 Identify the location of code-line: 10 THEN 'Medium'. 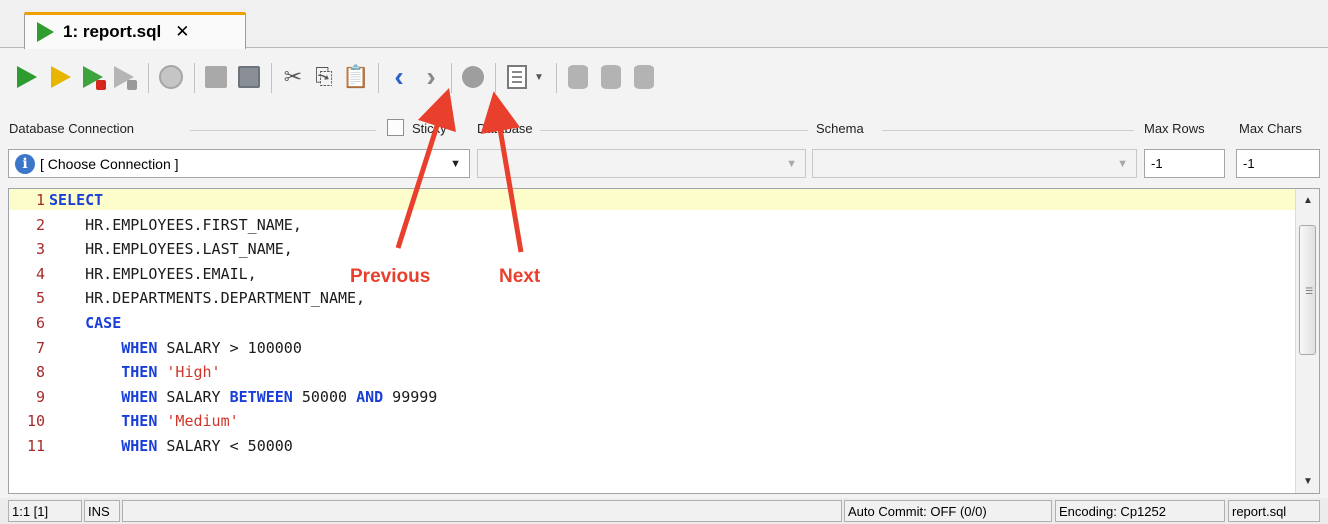
(652, 421).